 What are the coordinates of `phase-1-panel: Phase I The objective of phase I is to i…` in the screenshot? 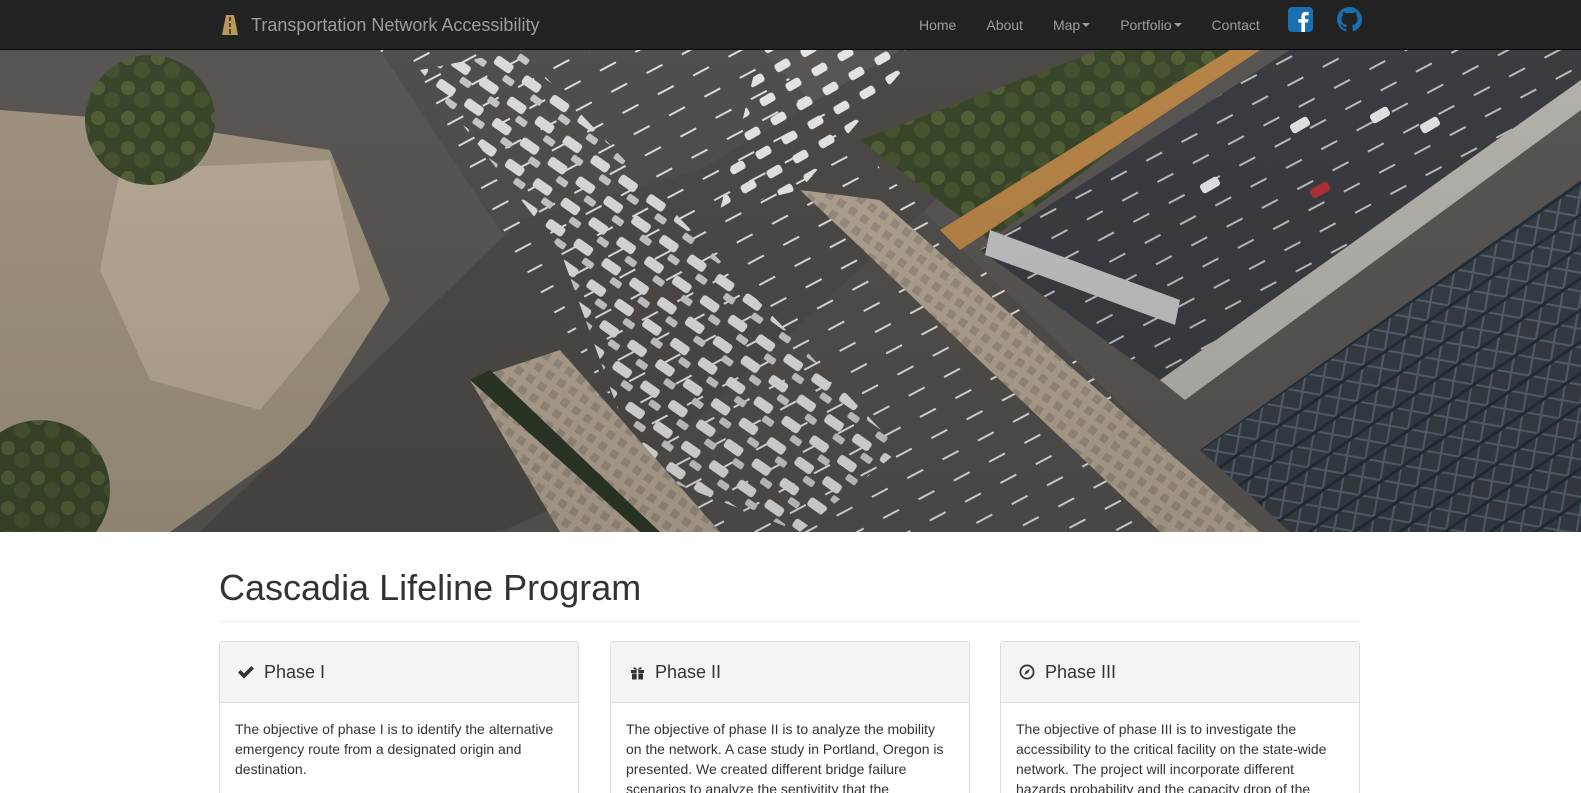 It's located at (399, 717).